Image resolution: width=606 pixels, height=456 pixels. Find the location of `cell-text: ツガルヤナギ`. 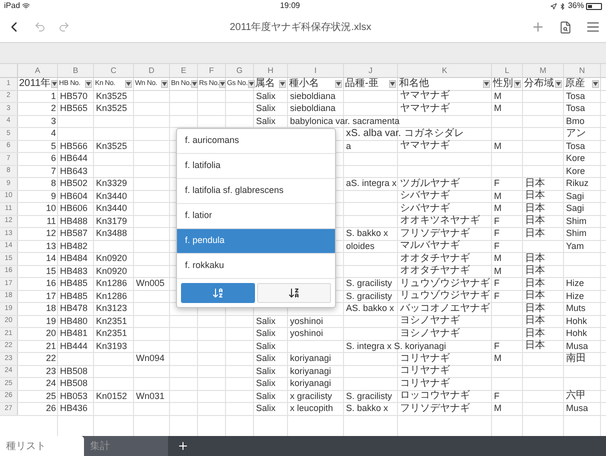

cell-text: ツガルヤナギ is located at coordinates (430, 183).